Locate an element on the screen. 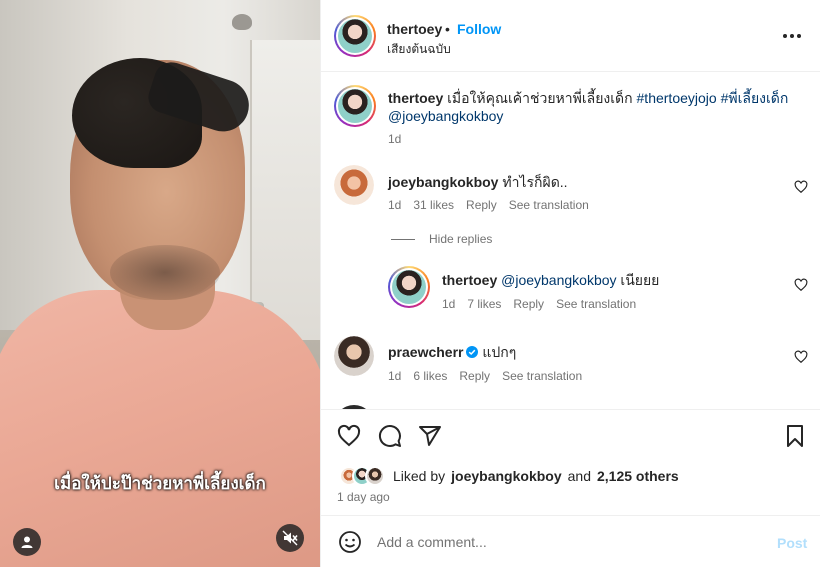  comment-likes: 6 likes is located at coordinates (430, 376).